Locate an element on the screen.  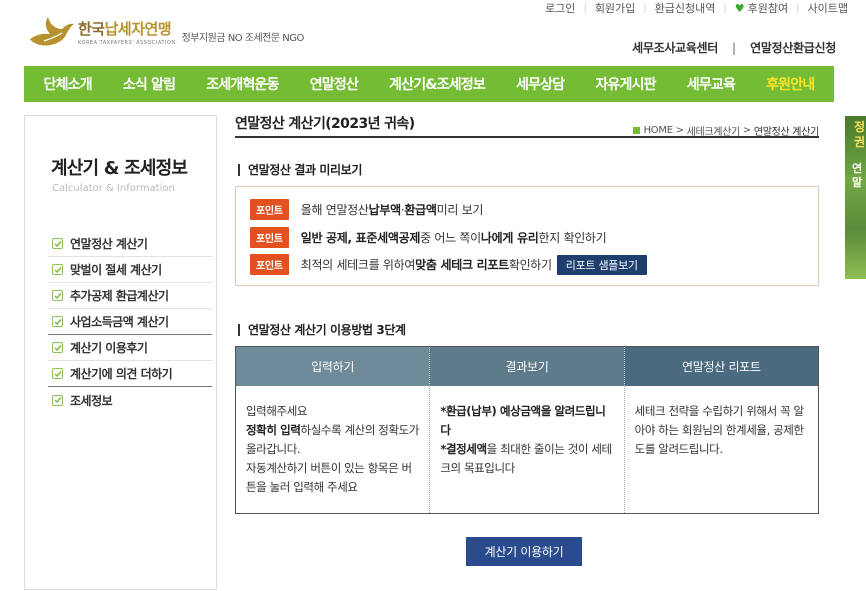
tax-audit-center-link: 세무조사교육센터 is located at coordinates (675, 47).